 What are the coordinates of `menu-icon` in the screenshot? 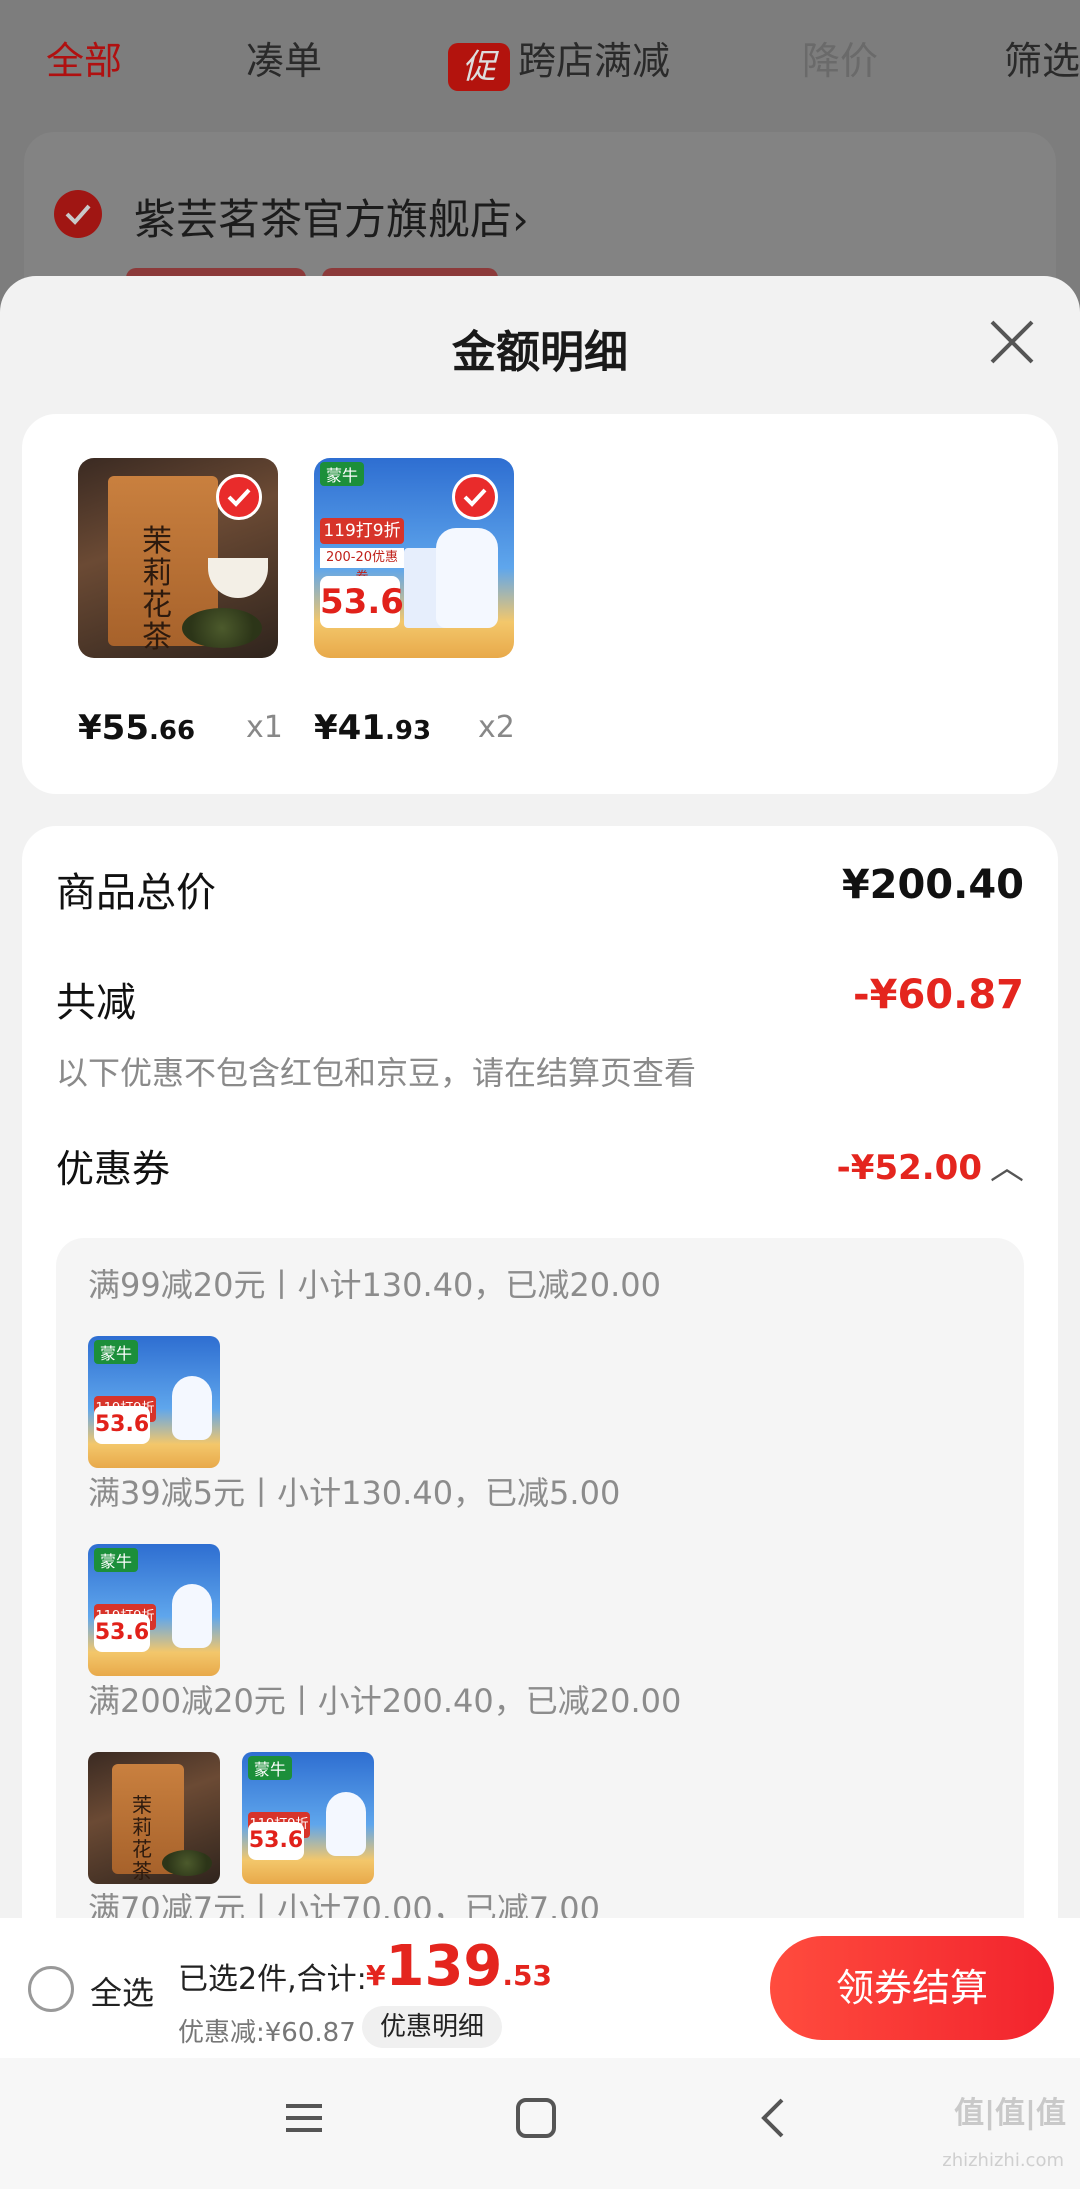 It's located at (304, 2120).